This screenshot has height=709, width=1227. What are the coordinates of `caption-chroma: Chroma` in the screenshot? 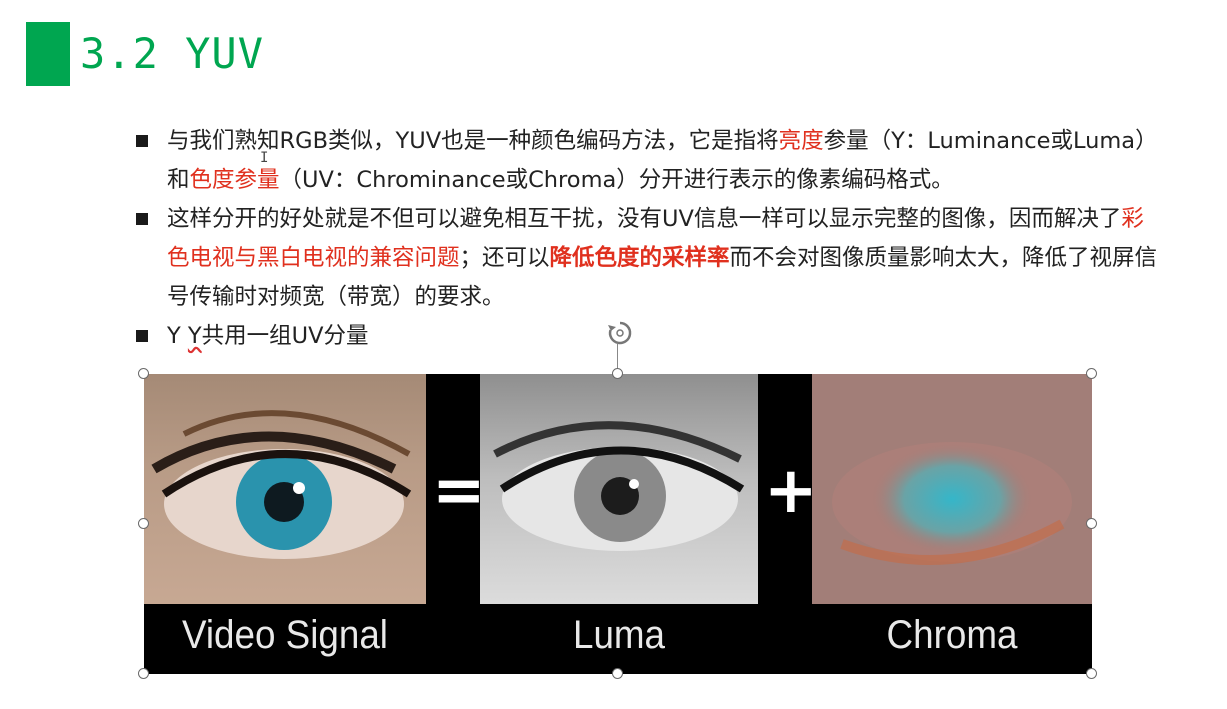 It's located at (952, 635).